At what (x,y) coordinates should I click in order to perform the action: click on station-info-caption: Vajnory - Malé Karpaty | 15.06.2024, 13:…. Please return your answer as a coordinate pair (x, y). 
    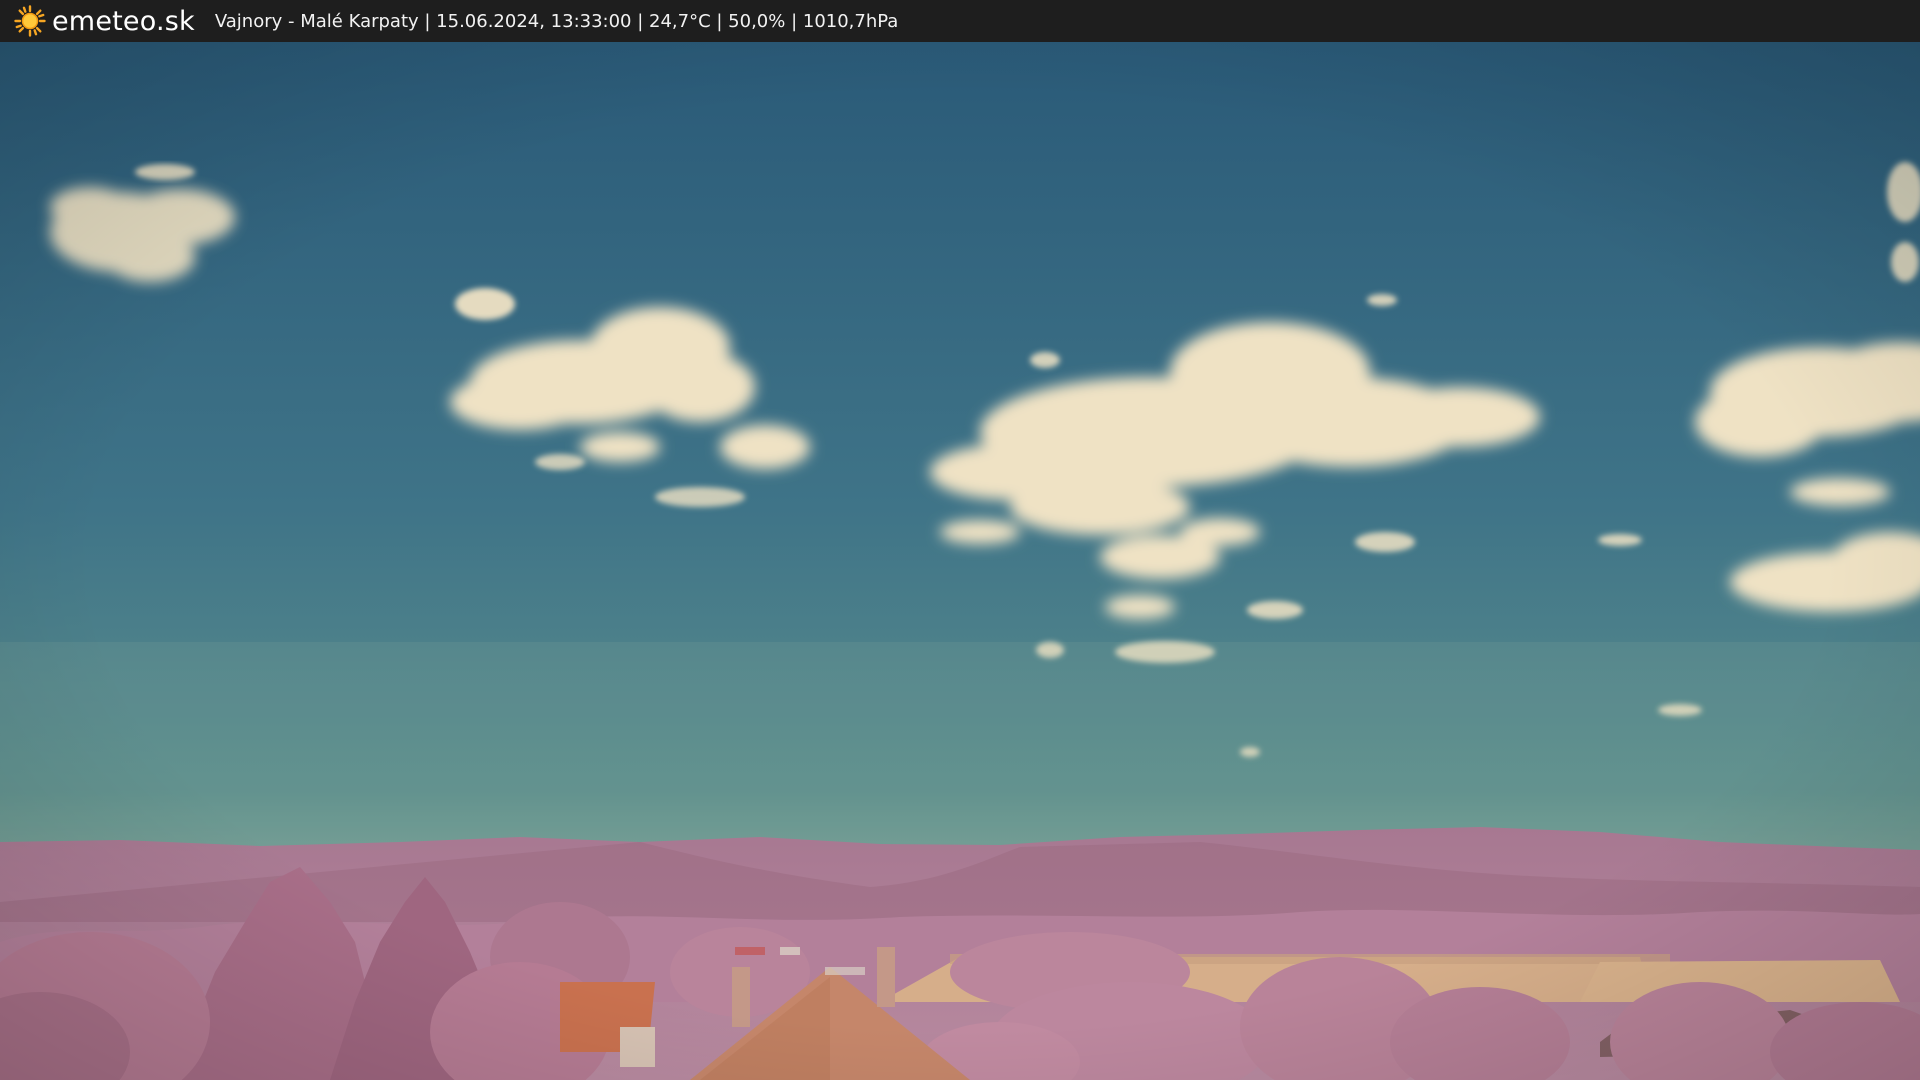
    Looking at the image, I should click on (556, 21).